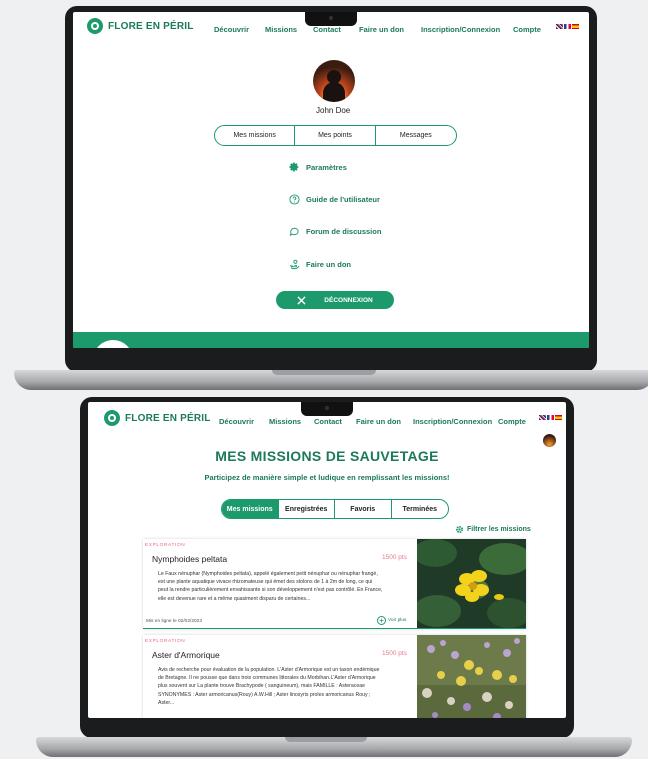 Image resolution: width=648 pixels, height=759 pixels. Describe the element at coordinates (327, 456) in the screenshot. I see `page-title: MES MISSIONS DE SAUVETAGE` at that location.